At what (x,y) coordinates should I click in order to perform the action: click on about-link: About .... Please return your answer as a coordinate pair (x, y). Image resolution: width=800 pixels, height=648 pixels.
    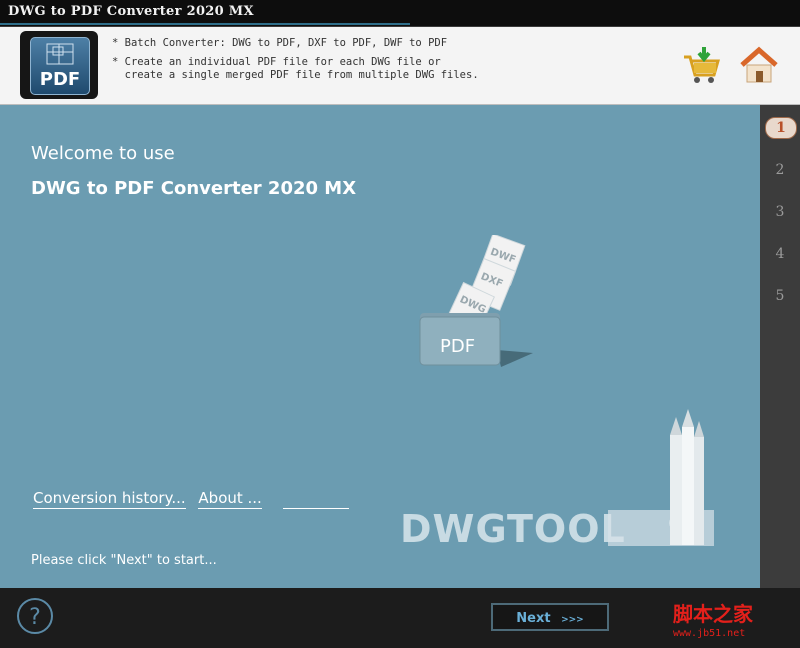
    Looking at the image, I should click on (230, 499).